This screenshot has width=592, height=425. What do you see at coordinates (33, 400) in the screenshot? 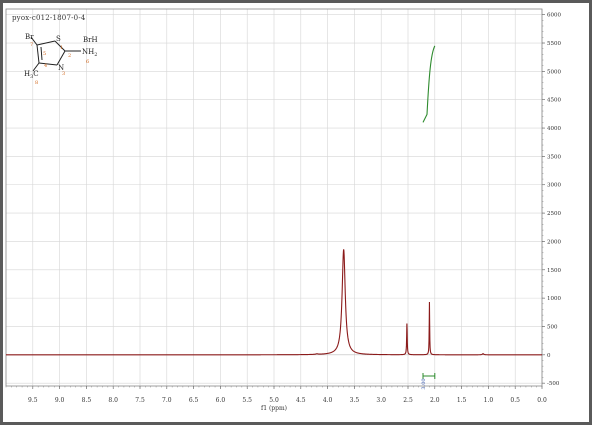
I see `x-tick-label: 9.5` at bounding box center [33, 400].